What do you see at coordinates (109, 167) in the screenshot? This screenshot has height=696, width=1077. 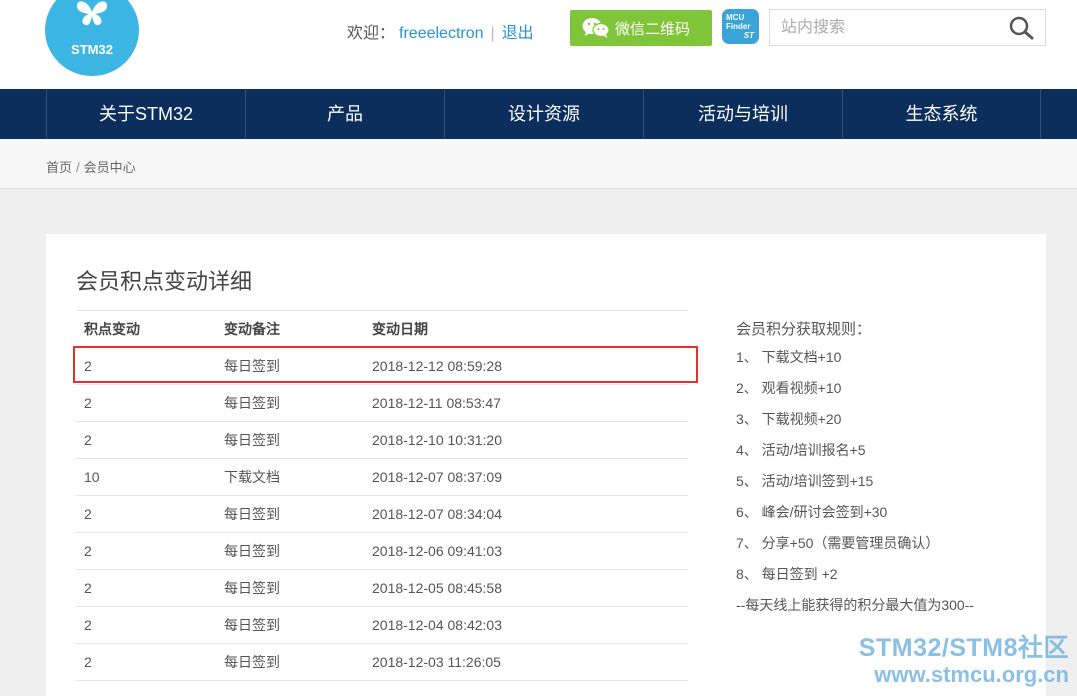 I see `breadcrumb-current: 会员中心` at bounding box center [109, 167].